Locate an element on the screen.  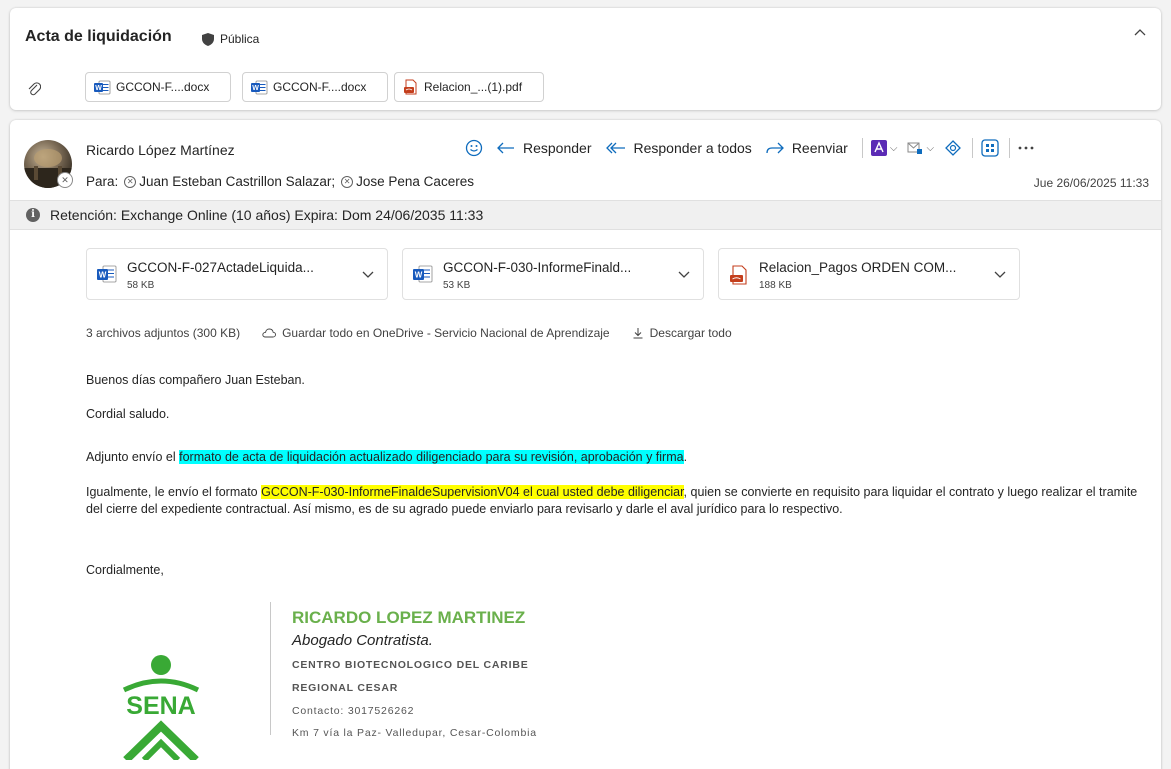
loop-icon is located at coordinates (953, 148).